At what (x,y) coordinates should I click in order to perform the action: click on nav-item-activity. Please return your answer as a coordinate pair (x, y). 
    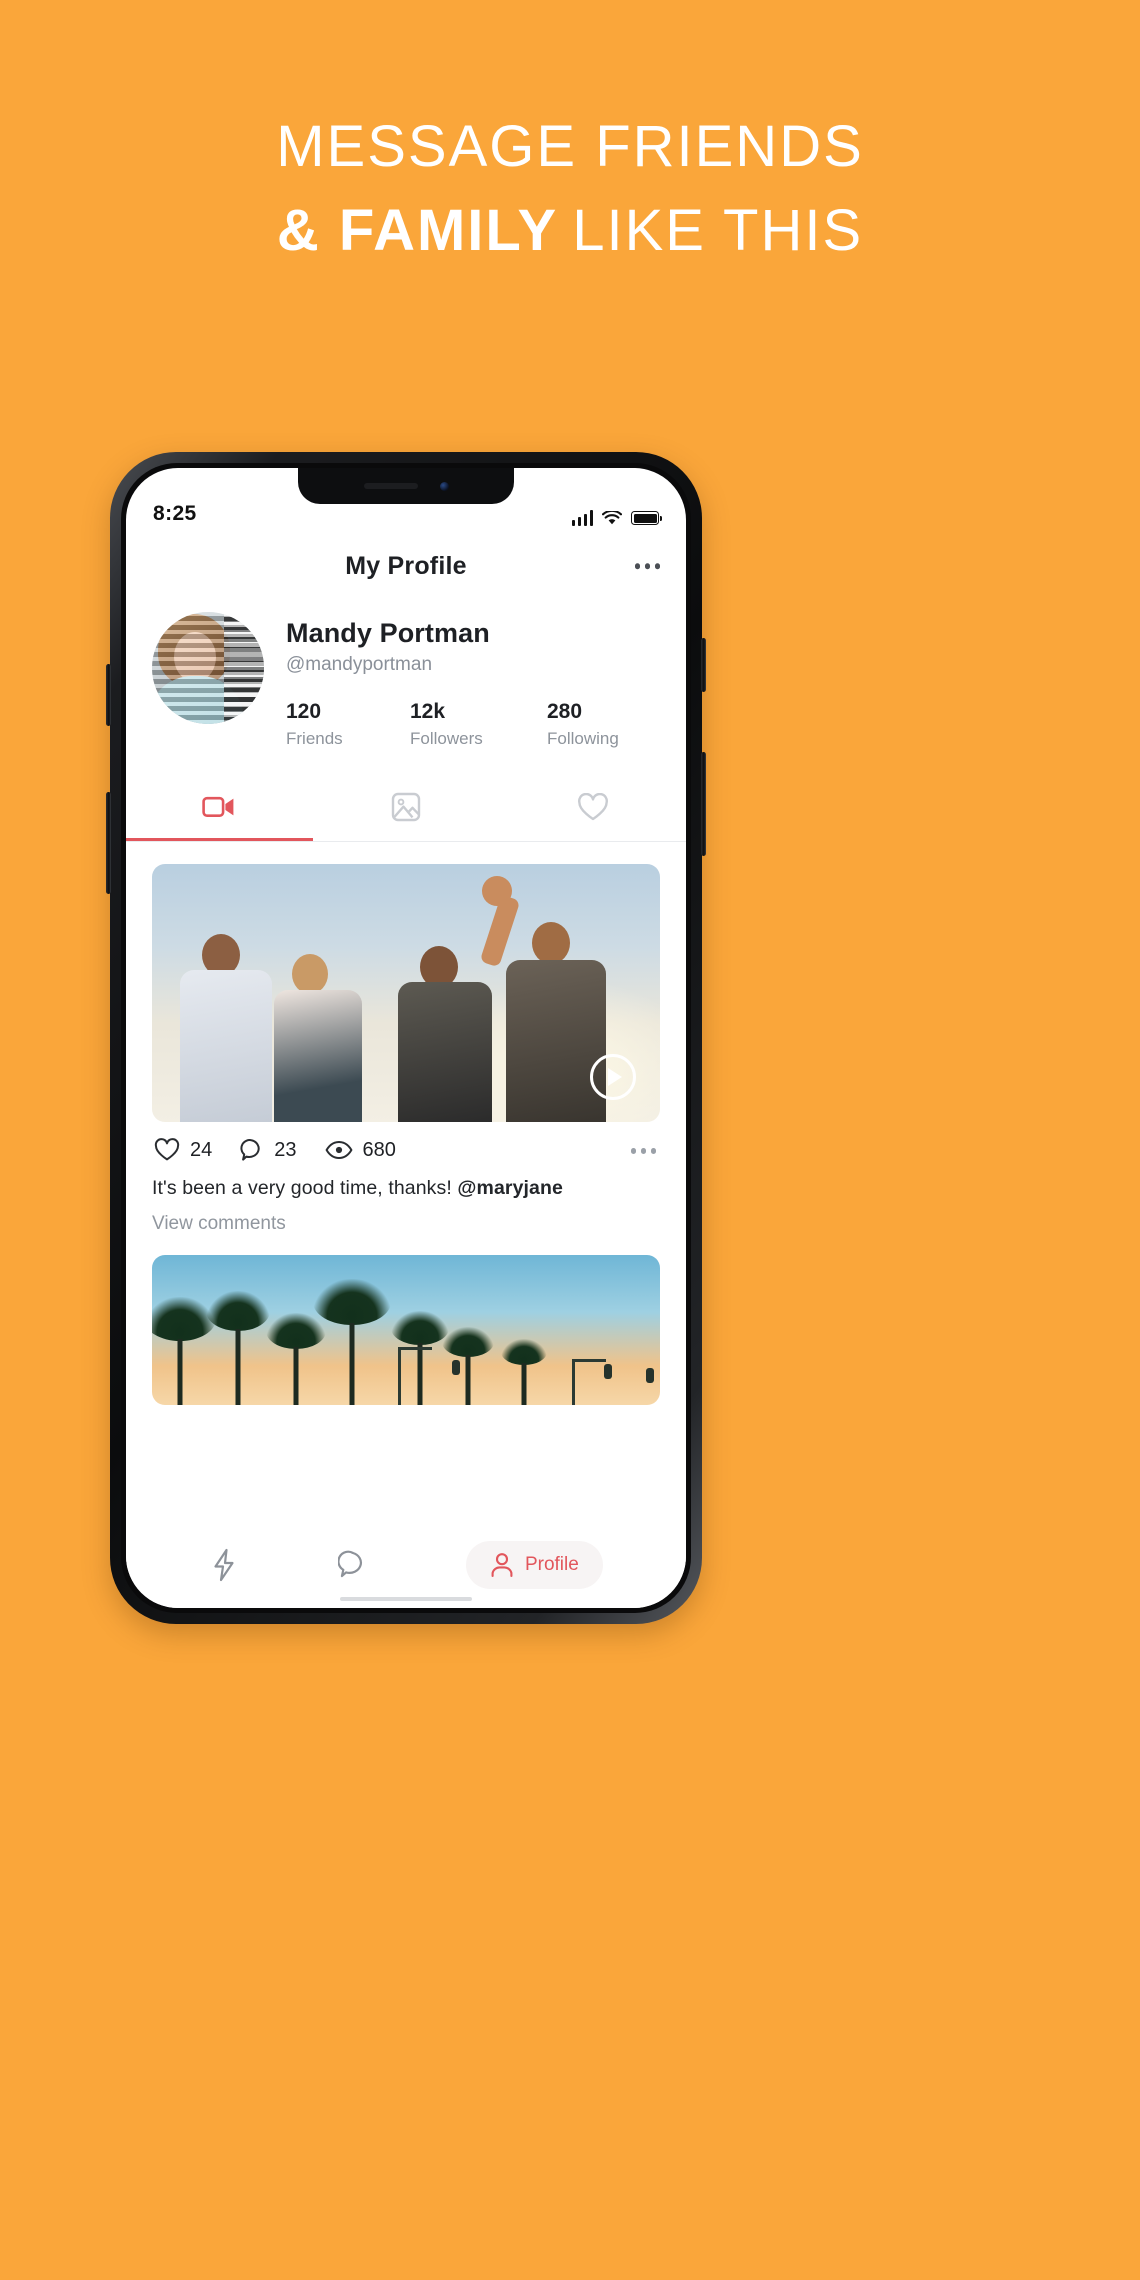
    Looking at the image, I should click on (224, 1565).